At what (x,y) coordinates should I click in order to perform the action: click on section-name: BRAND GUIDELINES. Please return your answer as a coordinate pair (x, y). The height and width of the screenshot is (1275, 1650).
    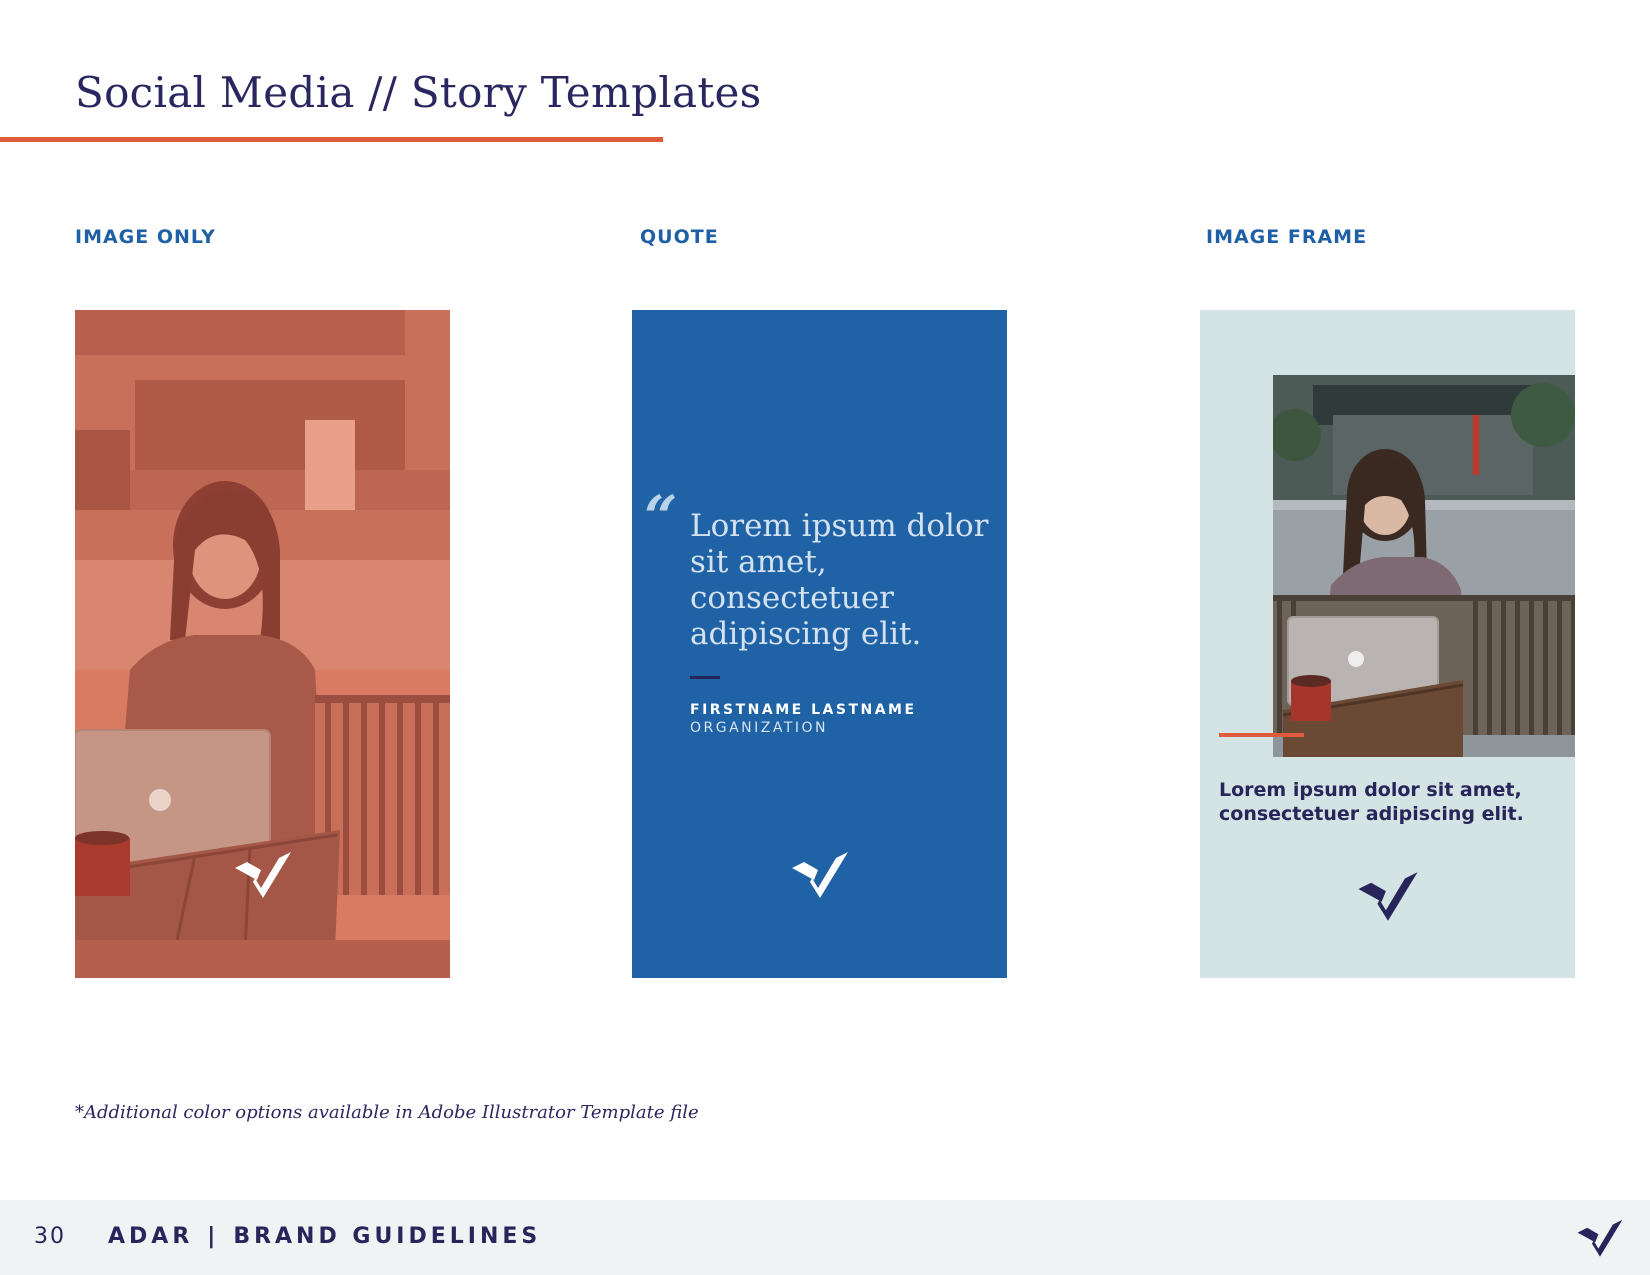
    Looking at the image, I should click on (387, 1236).